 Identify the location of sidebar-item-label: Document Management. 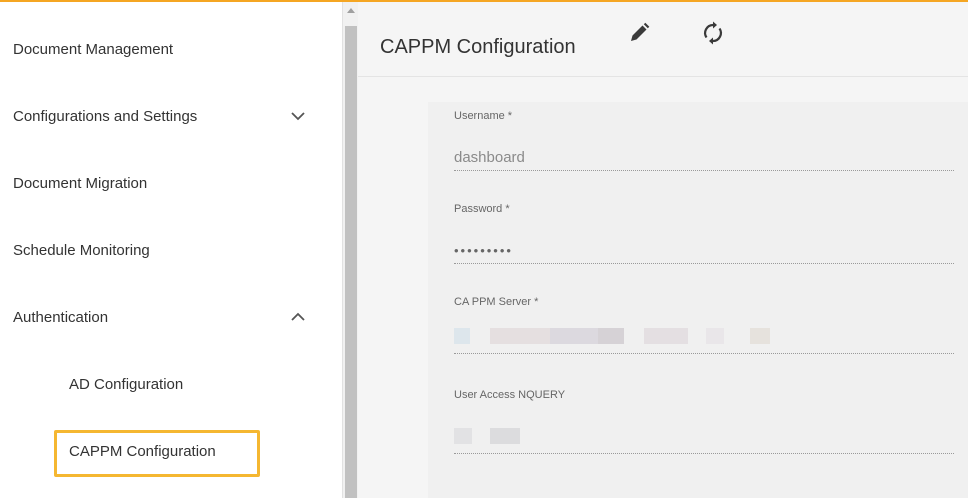
(93, 49).